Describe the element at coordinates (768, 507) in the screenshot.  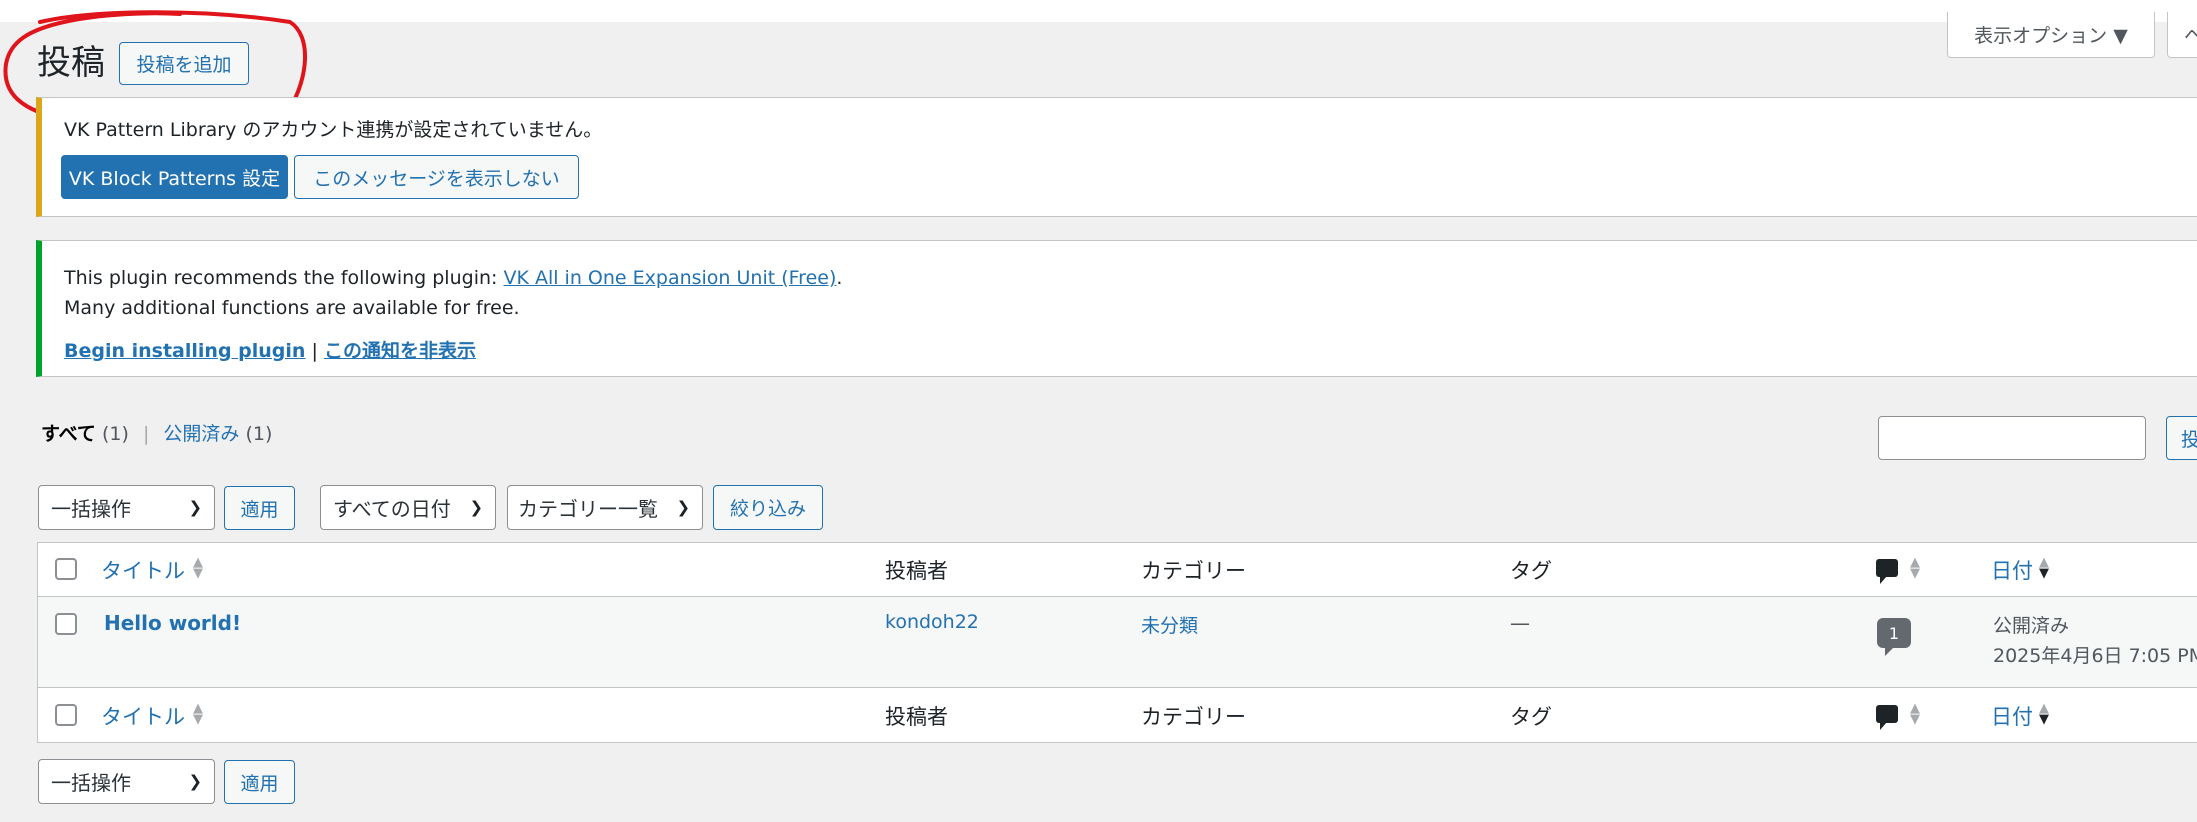
I see `filter-button: 絞り込み` at that location.